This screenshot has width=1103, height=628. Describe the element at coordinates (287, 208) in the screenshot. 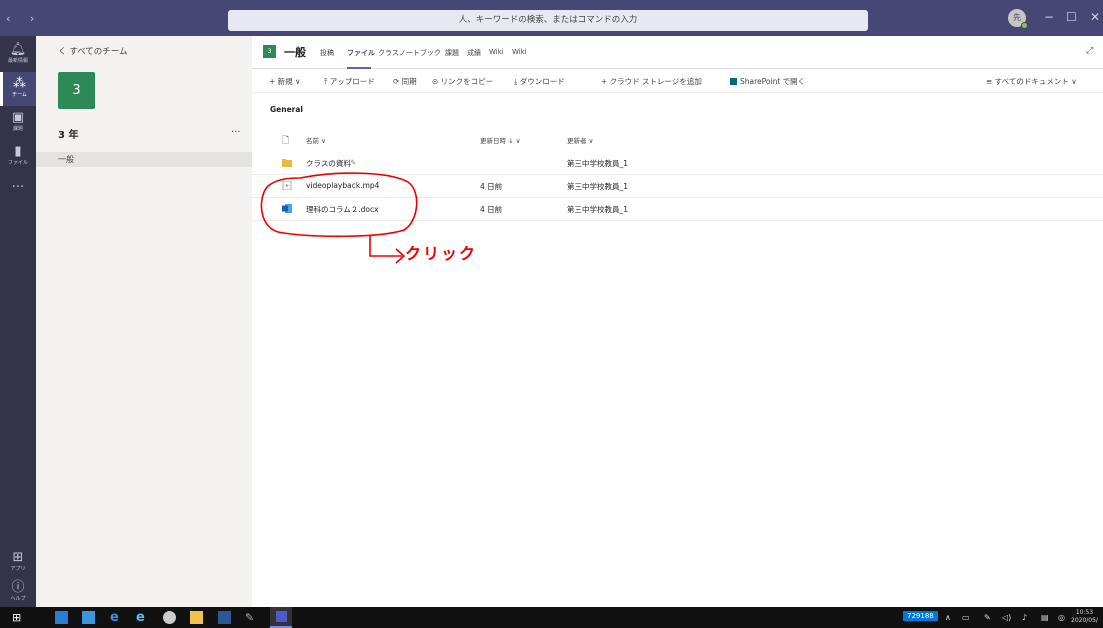

I see `word-file-icon` at that location.